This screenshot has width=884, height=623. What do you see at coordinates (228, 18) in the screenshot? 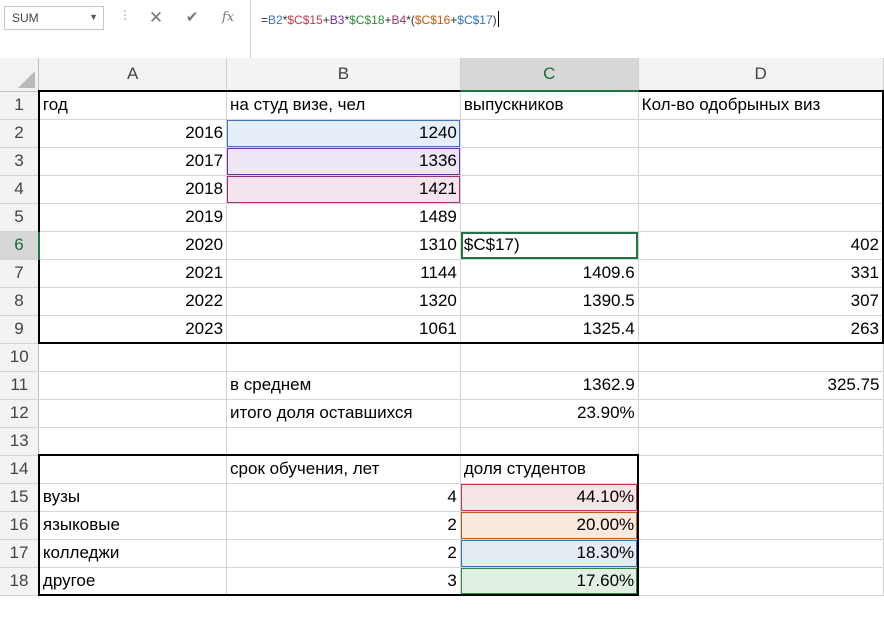
I see `insert-function-button: fx` at bounding box center [228, 18].